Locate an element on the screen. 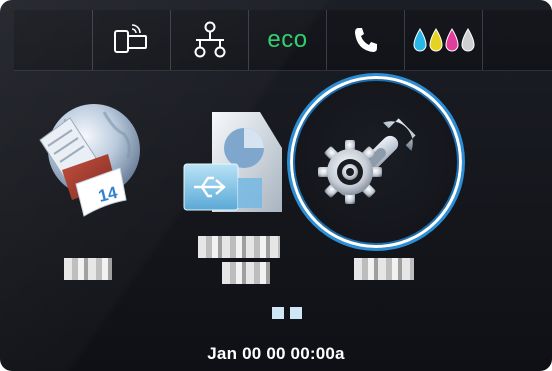 Image resolution: width=552 pixels, height=371 pixels. copy-scan-app-label-line2 is located at coordinates (246, 273).